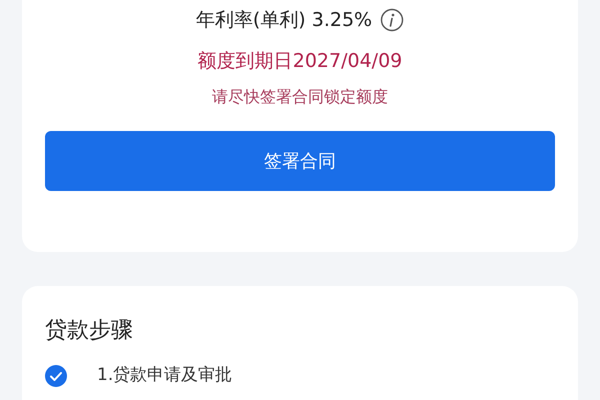  I want to click on interest-rate: 年利率(单利) 3.25%, so click(284, 20).